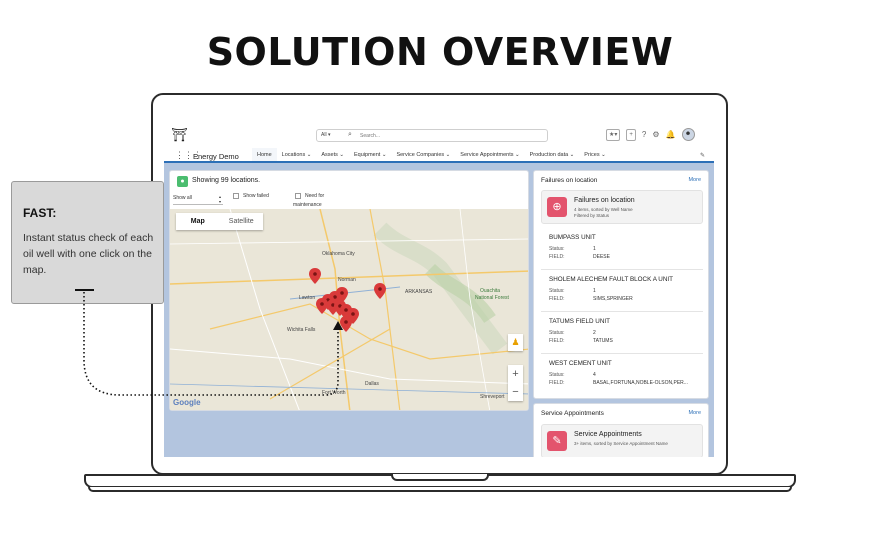 This screenshot has width=880, height=552. What do you see at coordinates (622, 334) in the screenshot?
I see `list-item: TATUMS FIELD UNIT Status: 2 FIELD` at bounding box center [622, 334].